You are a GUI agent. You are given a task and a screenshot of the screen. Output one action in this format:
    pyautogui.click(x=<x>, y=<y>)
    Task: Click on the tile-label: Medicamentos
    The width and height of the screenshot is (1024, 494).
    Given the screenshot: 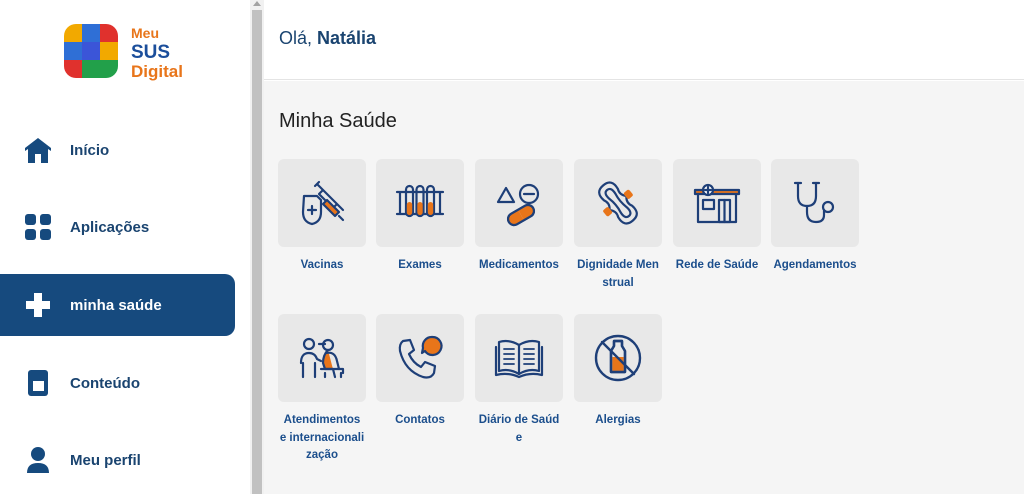 What is the action you would take?
    pyautogui.click(x=519, y=265)
    